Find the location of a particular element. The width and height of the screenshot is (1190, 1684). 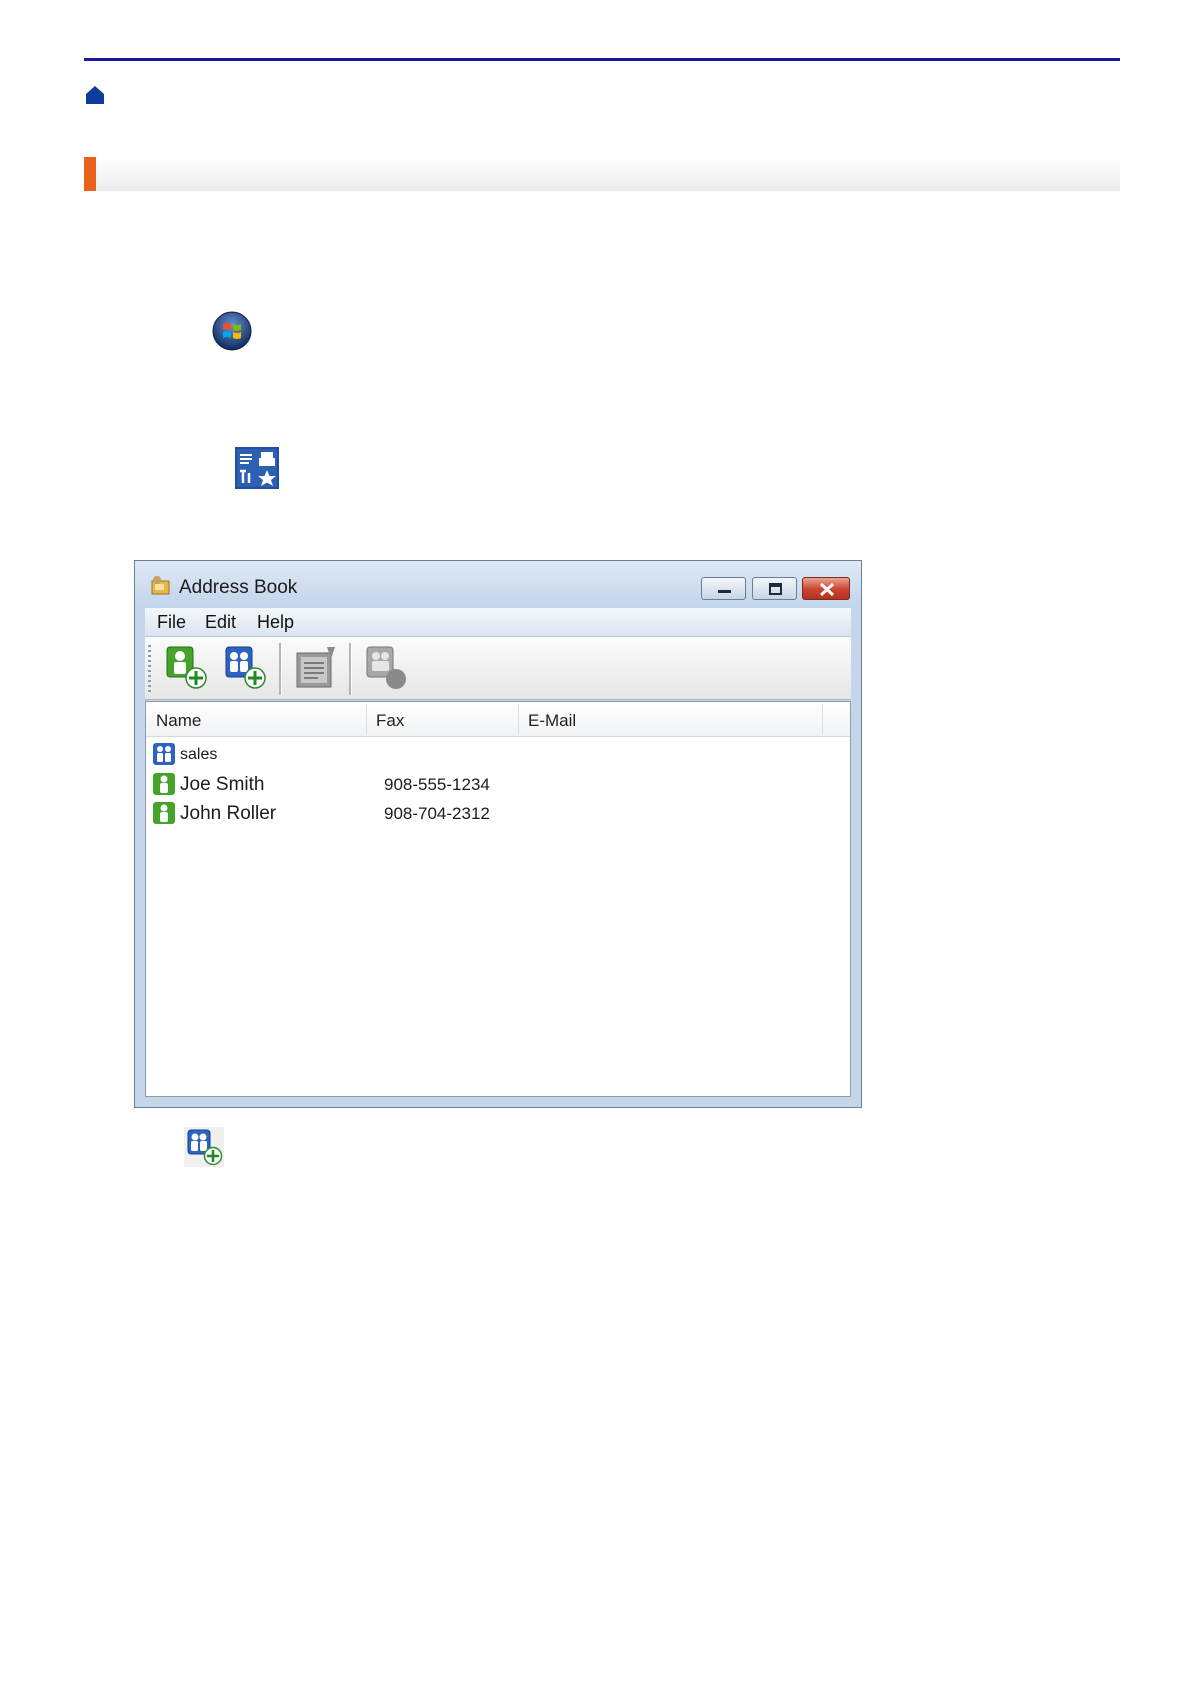

entry-fax: 908-555-1234 is located at coordinates (437, 784).